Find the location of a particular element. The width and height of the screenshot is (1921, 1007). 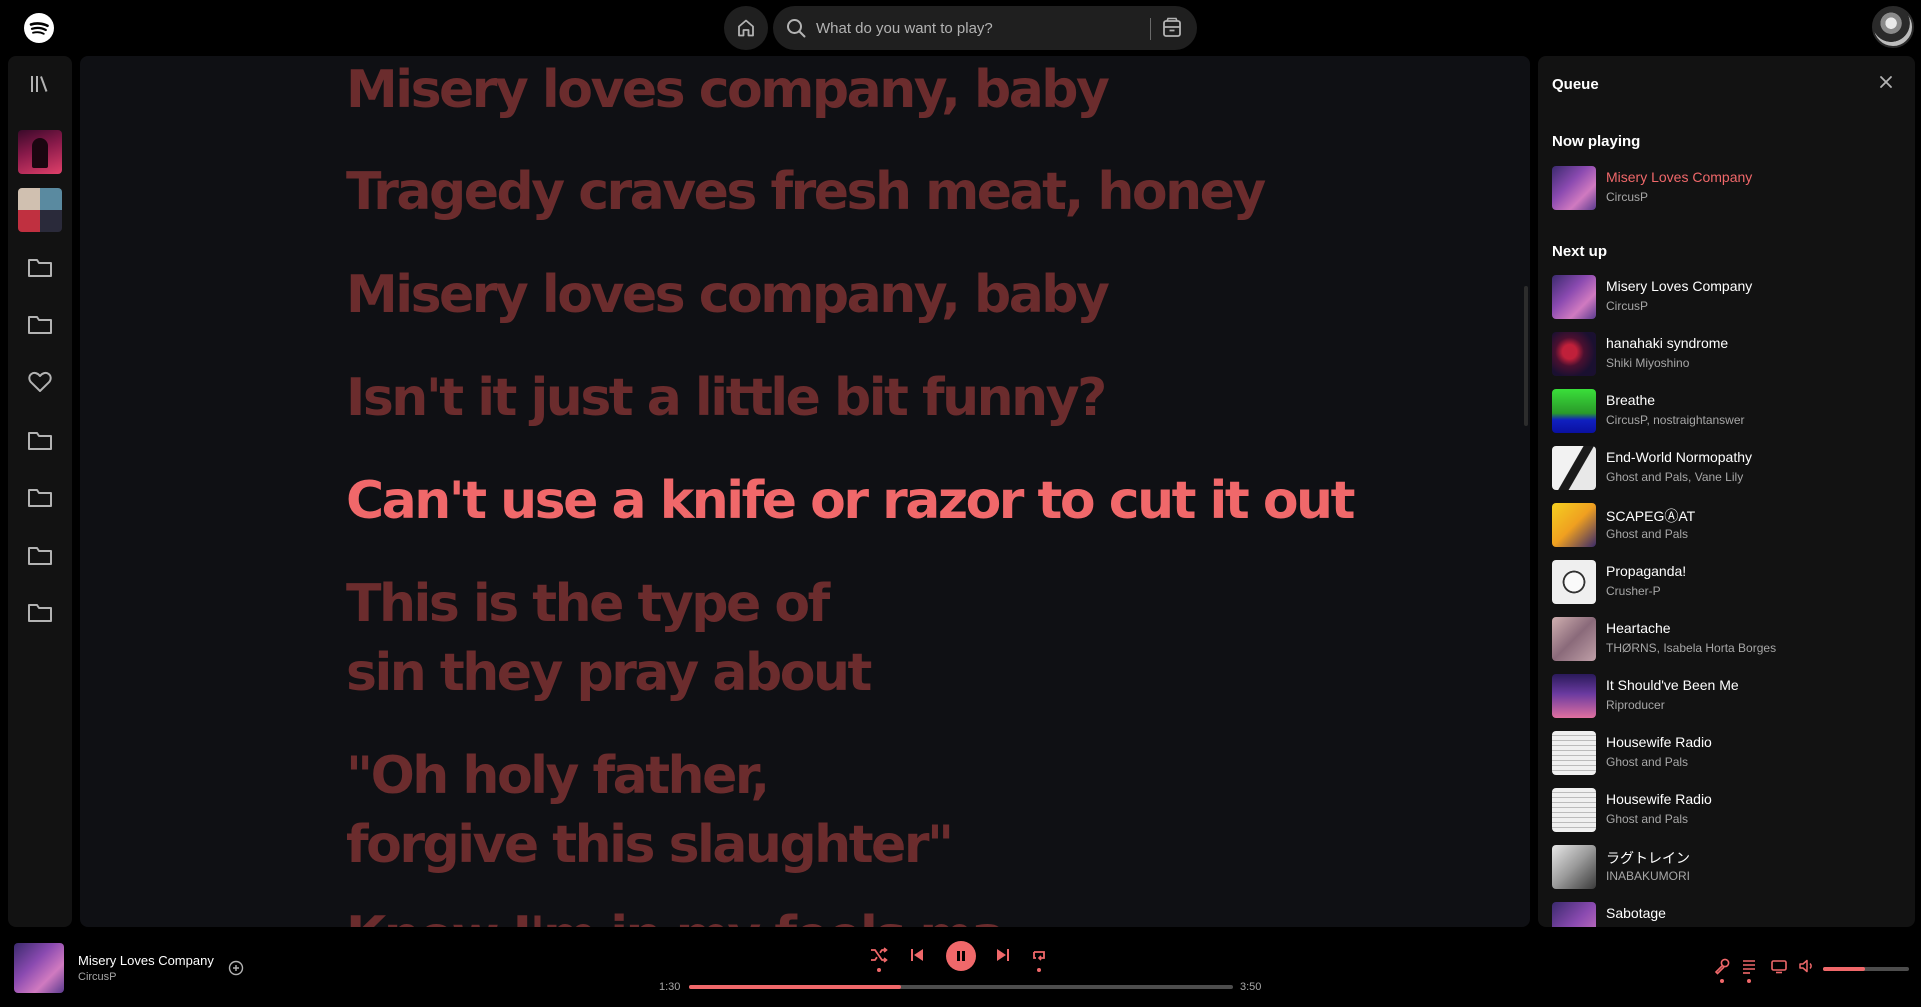

playback-progress-bar is located at coordinates (961, 987).